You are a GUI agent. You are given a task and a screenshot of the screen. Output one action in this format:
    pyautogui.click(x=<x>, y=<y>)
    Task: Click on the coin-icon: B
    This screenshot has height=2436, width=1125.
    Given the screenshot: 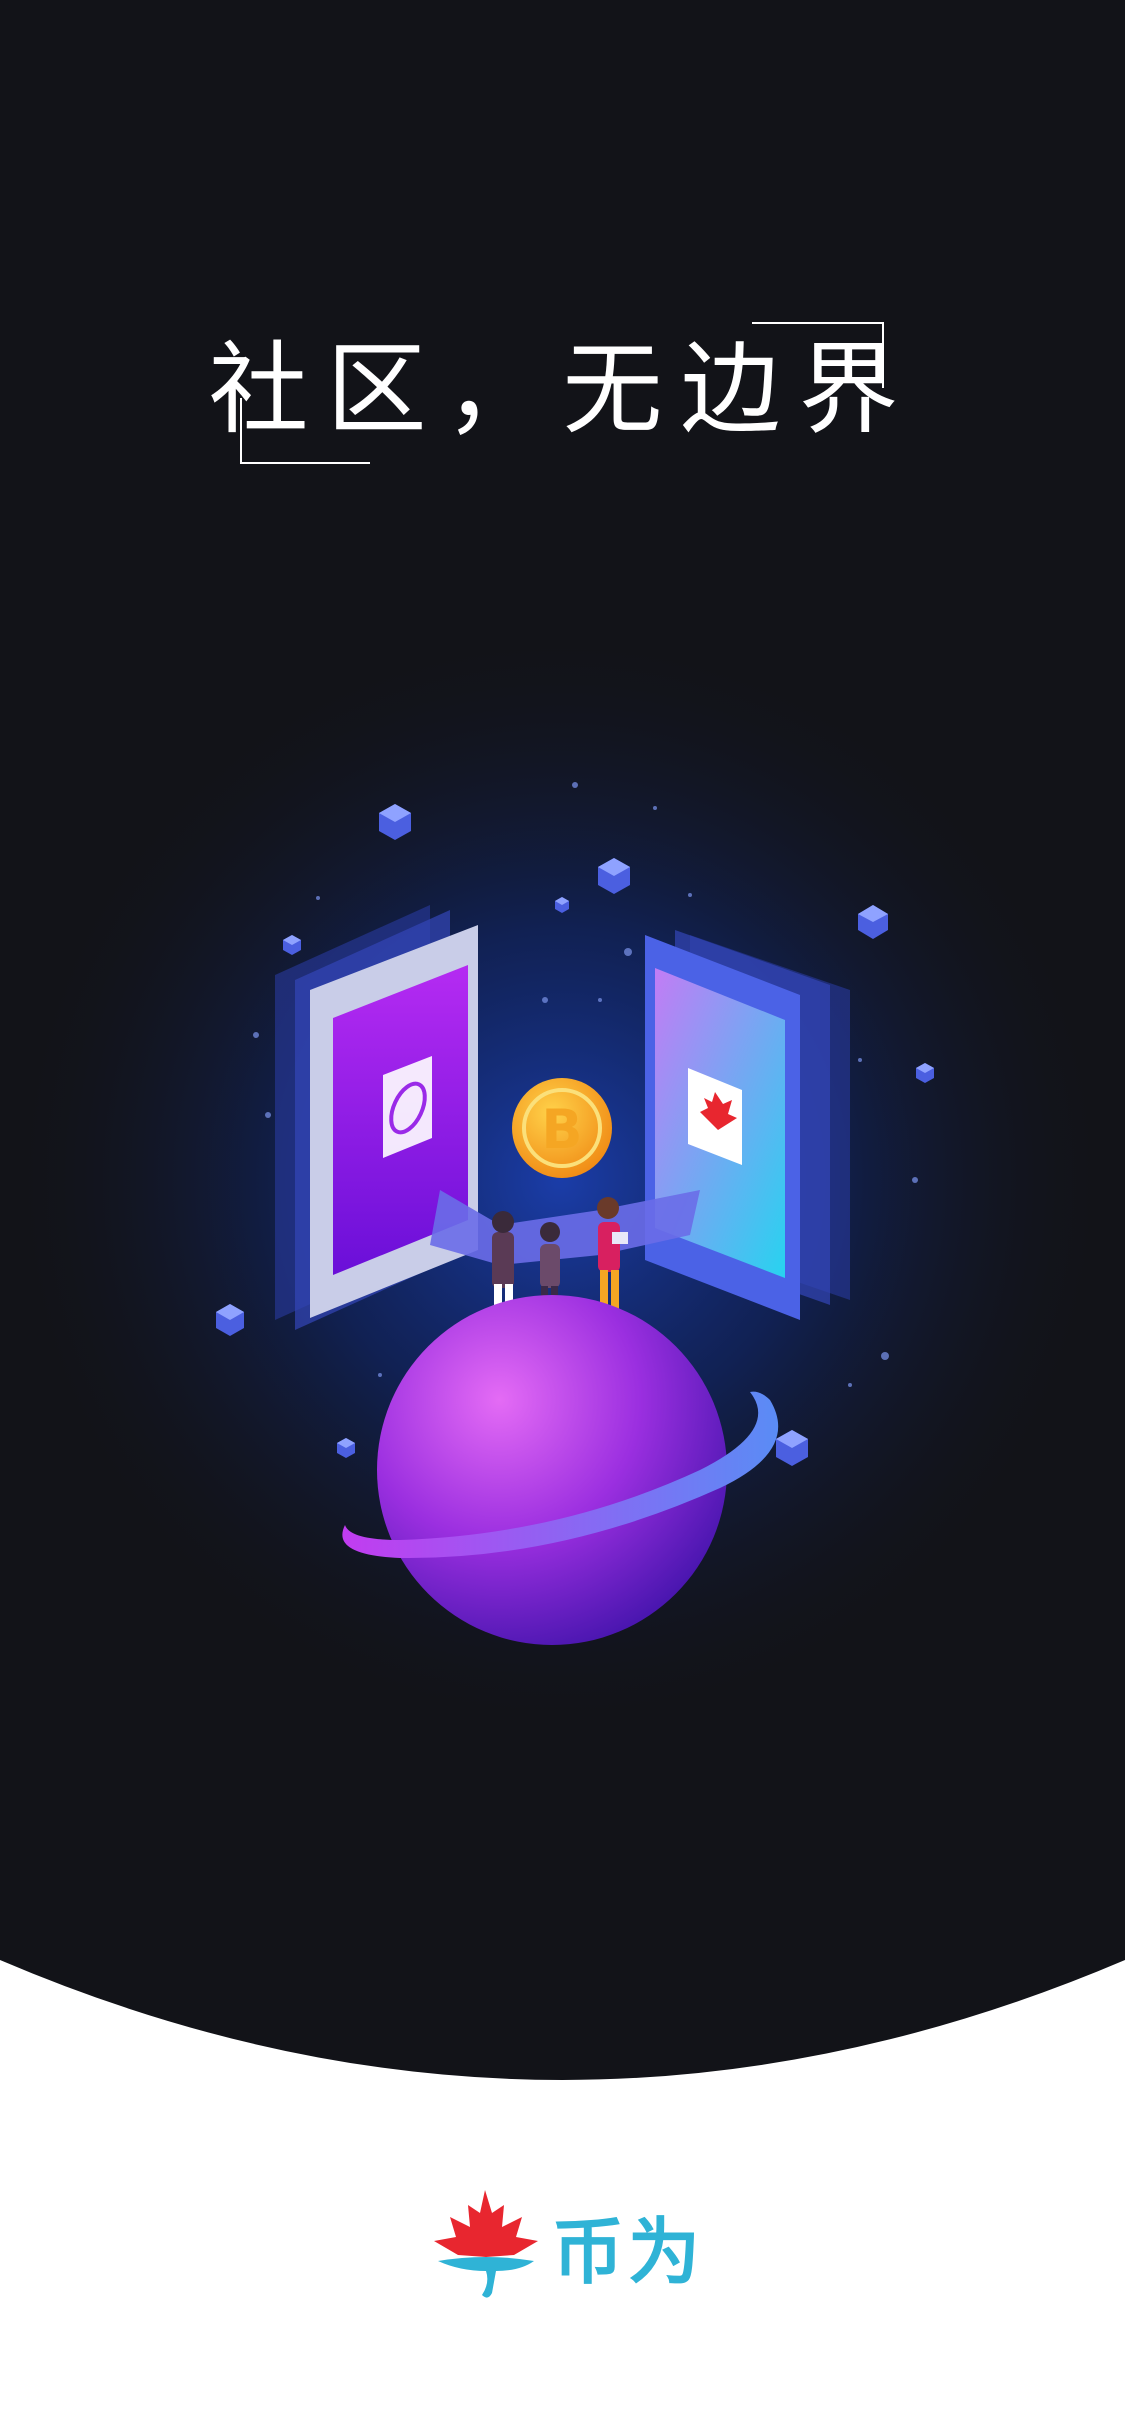 What is the action you would take?
    pyautogui.click(x=562, y=1128)
    